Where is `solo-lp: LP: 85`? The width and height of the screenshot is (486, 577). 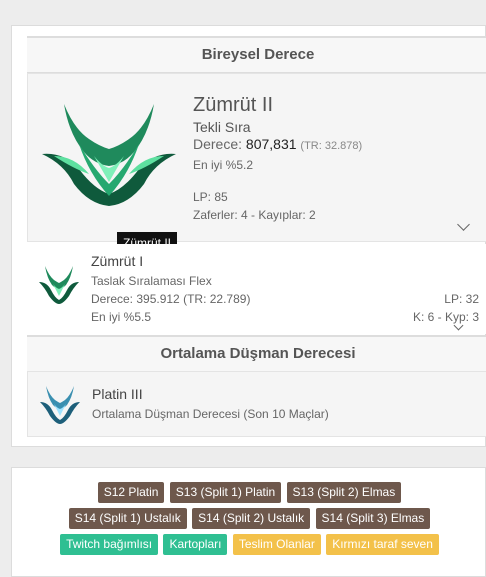 solo-lp: LP: 85 is located at coordinates (210, 197).